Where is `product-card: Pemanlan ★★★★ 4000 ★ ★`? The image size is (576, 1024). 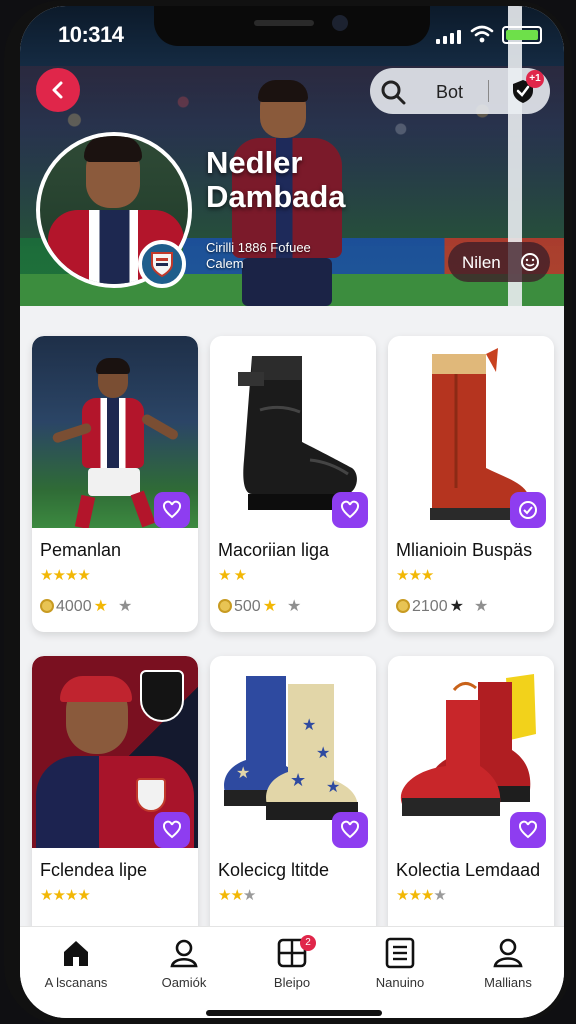
product-card: Pemanlan ★★★★ 4000 ★ ★ is located at coordinates (115, 484).